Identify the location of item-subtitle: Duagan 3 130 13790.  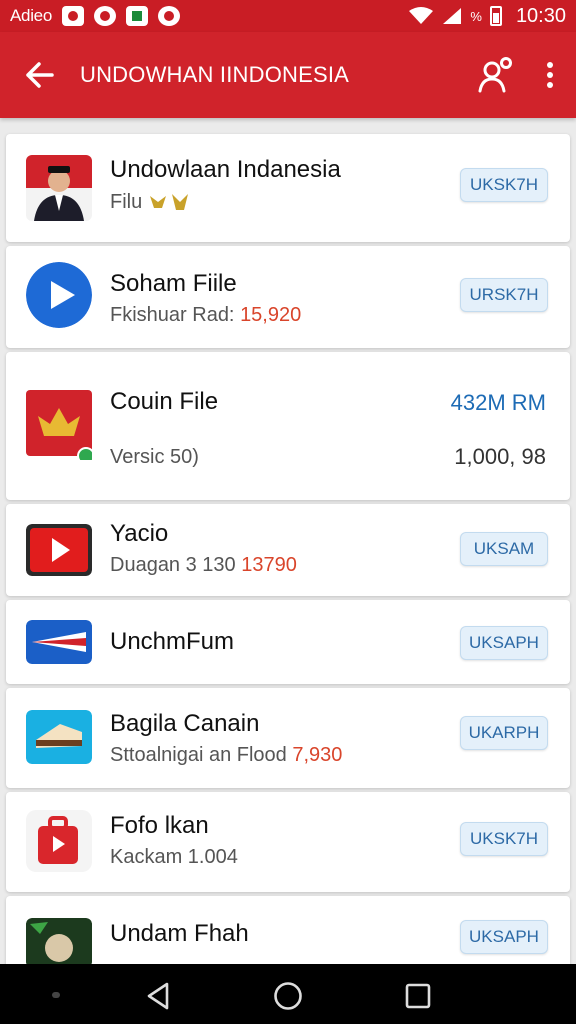
(203, 565).